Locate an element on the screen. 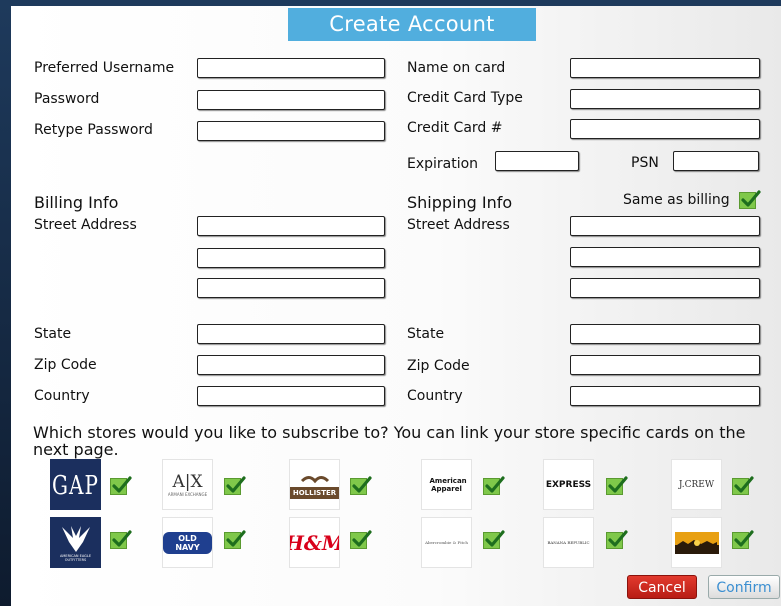 This screenshot has width=781, height=606. abercrombie-checkbox is located at coordinates (494, 539).